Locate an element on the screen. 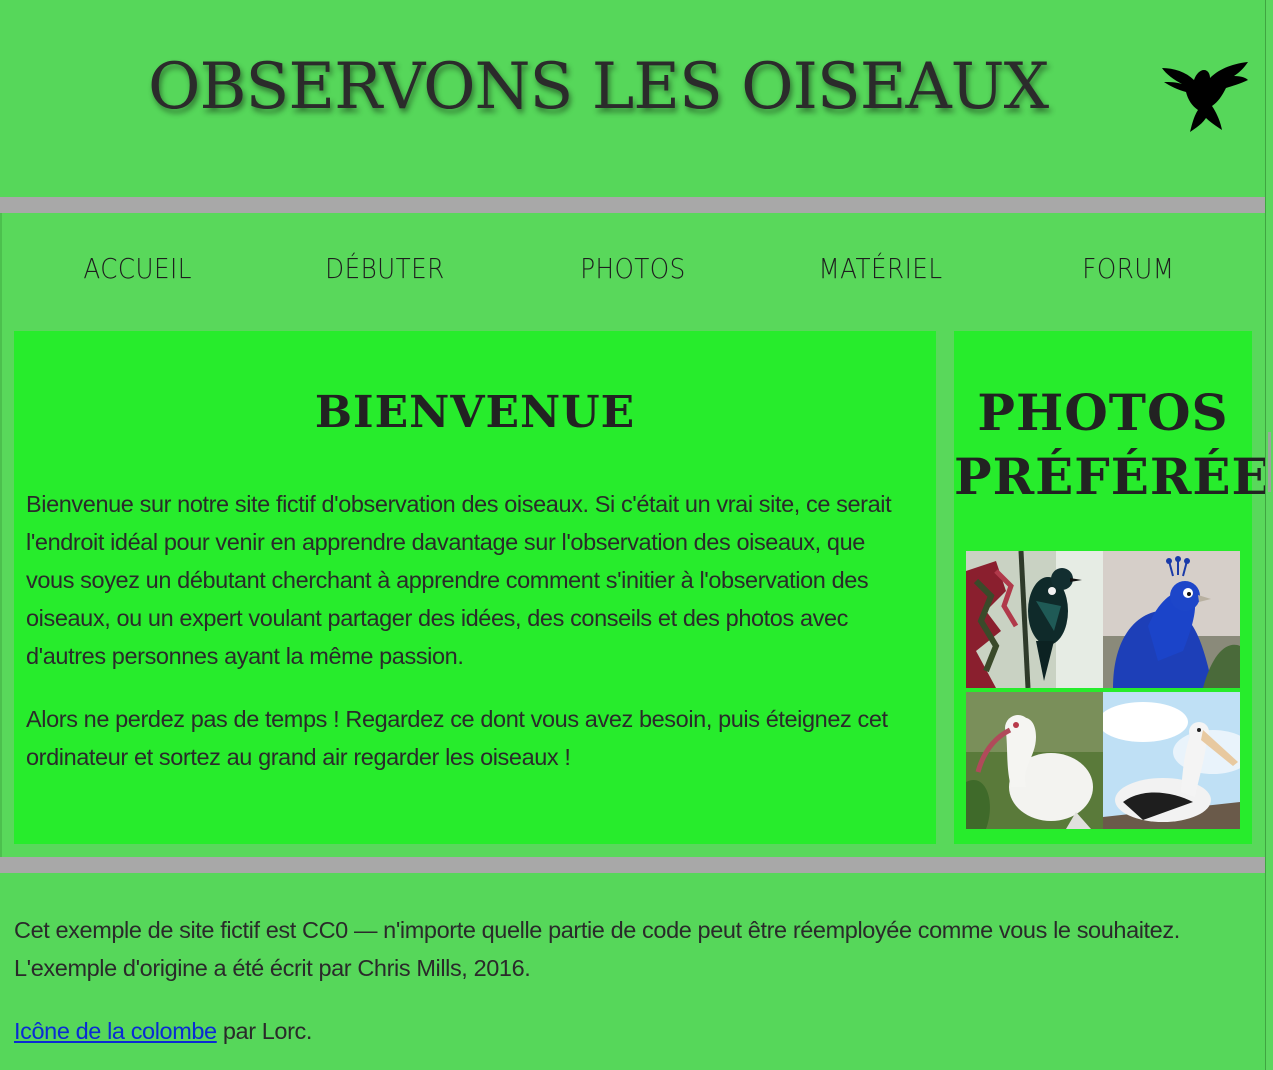 The width and height of the screenshot is (1273, 1070). nav-link-materiel: MATÉRIEL is located at coordinates (881, 268).